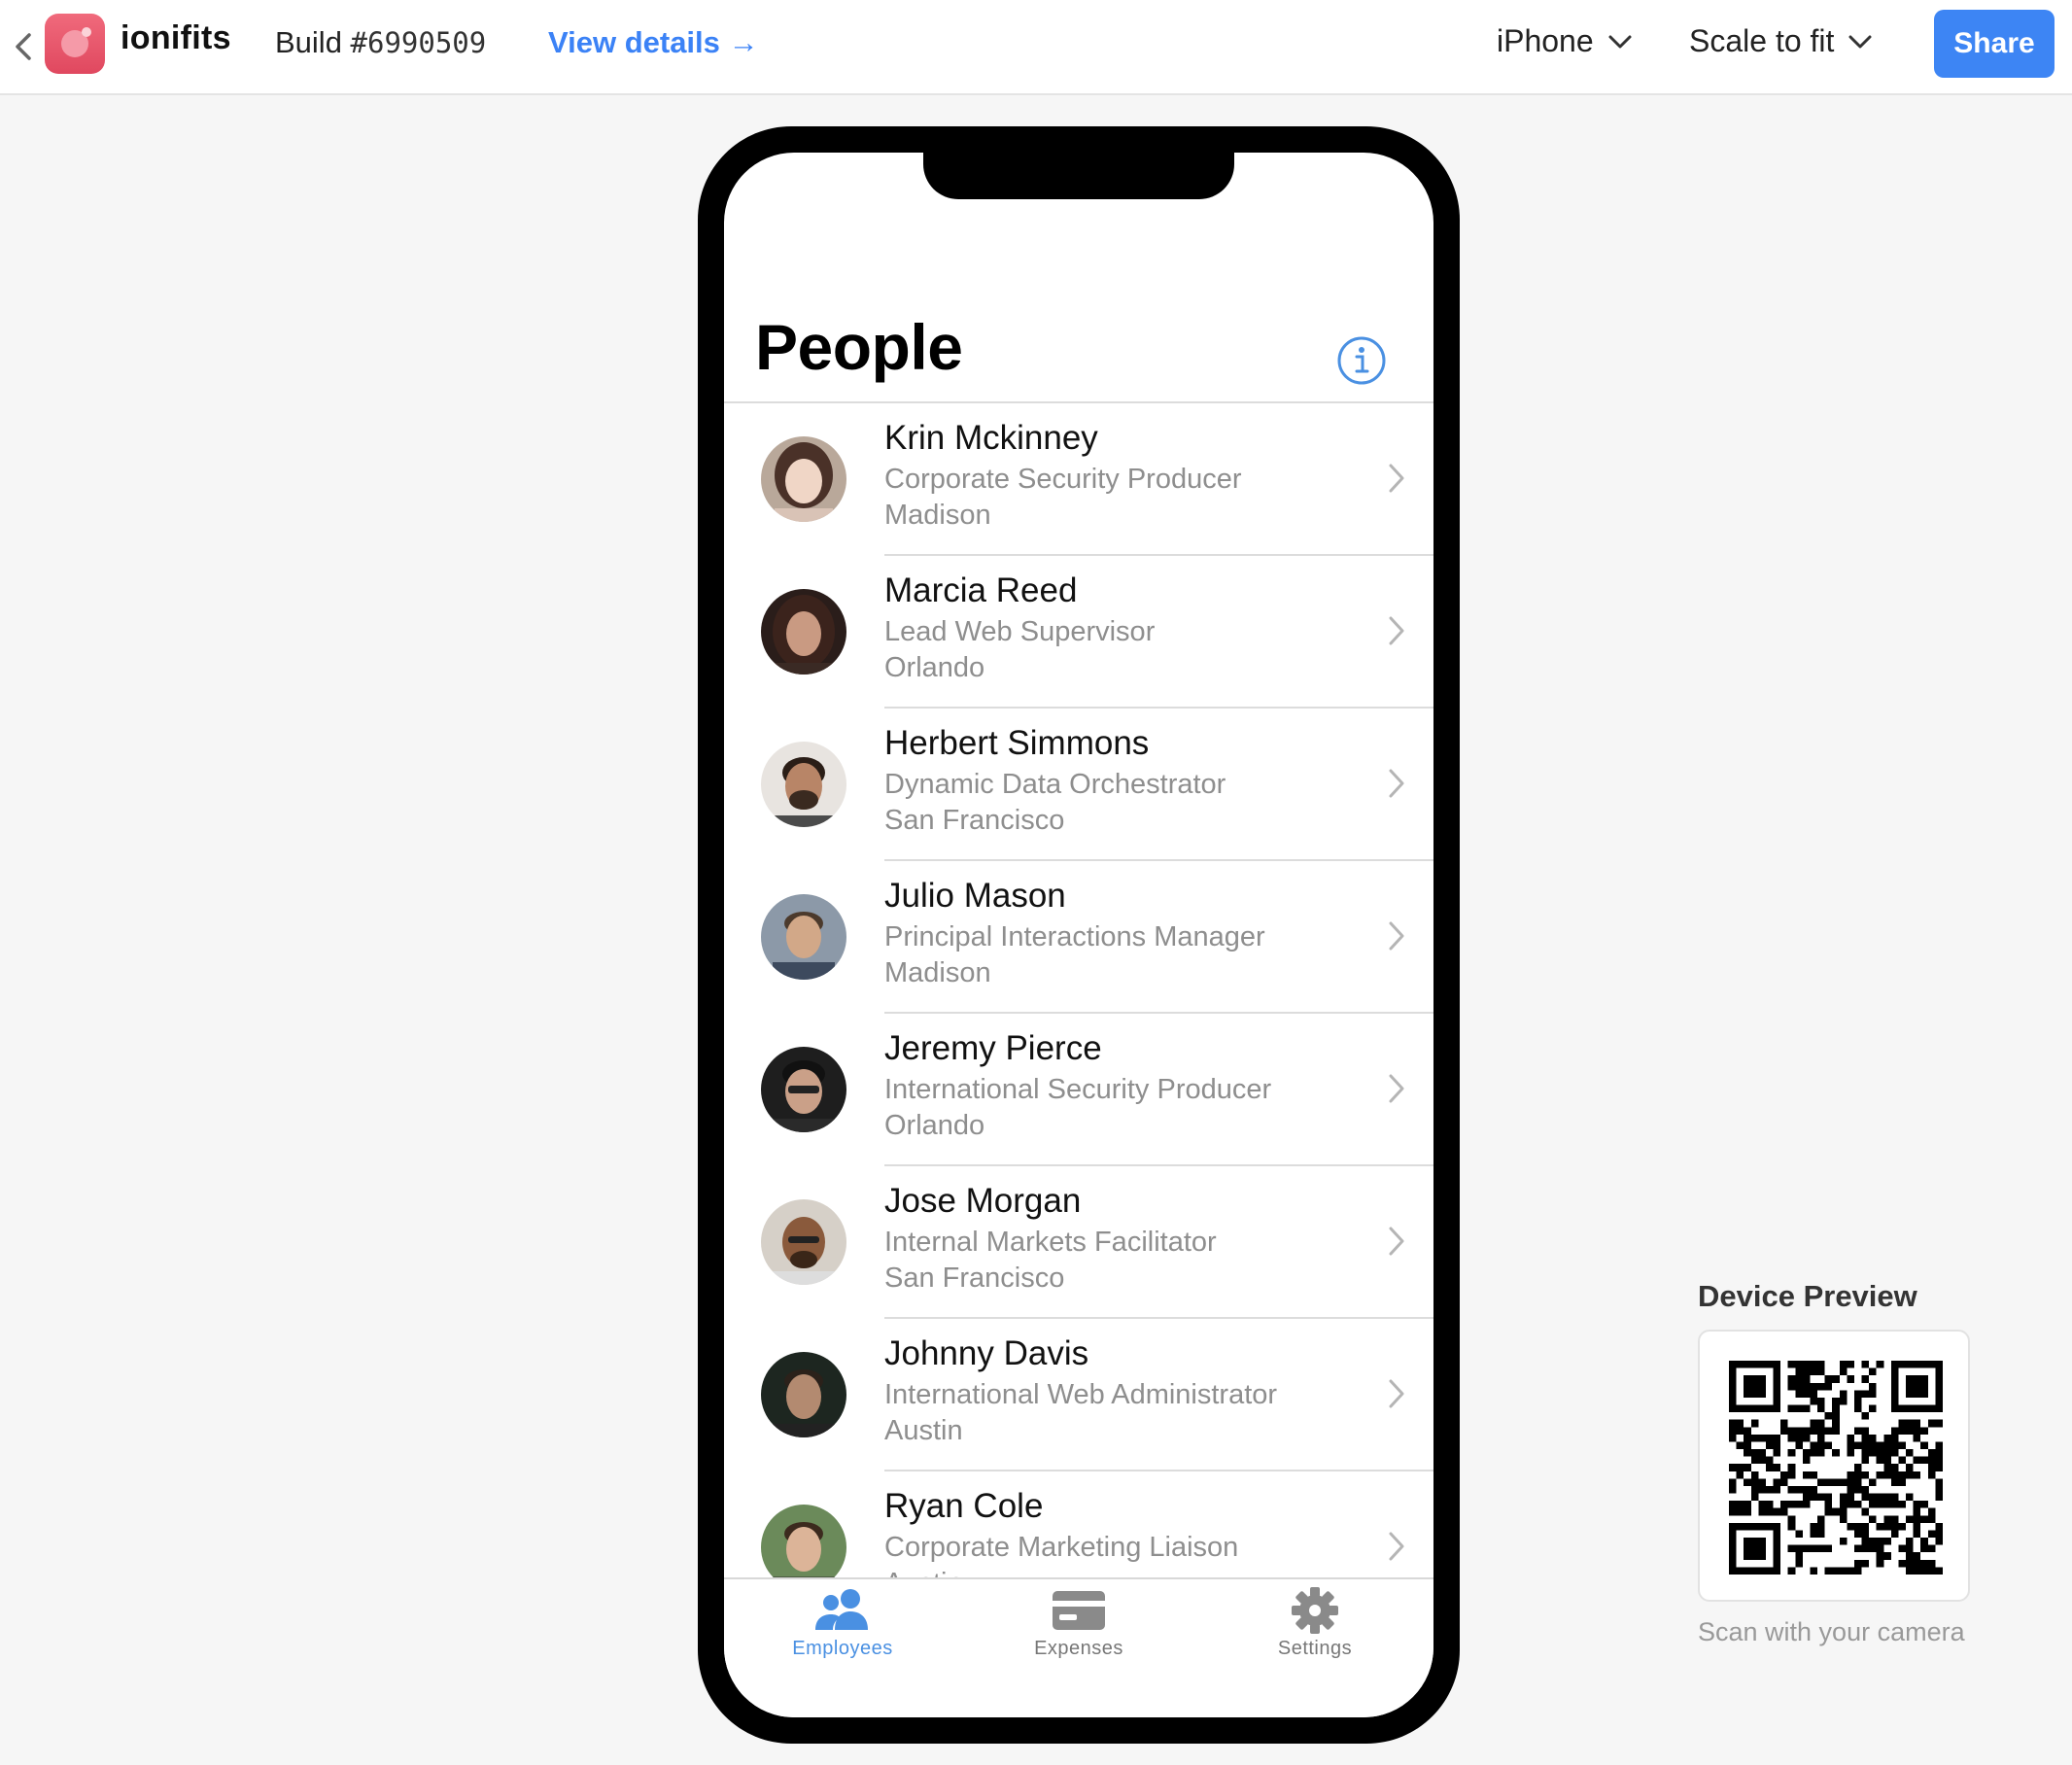  I want to click on scan-caption: Scan with your camera, so click(1832, 1631).